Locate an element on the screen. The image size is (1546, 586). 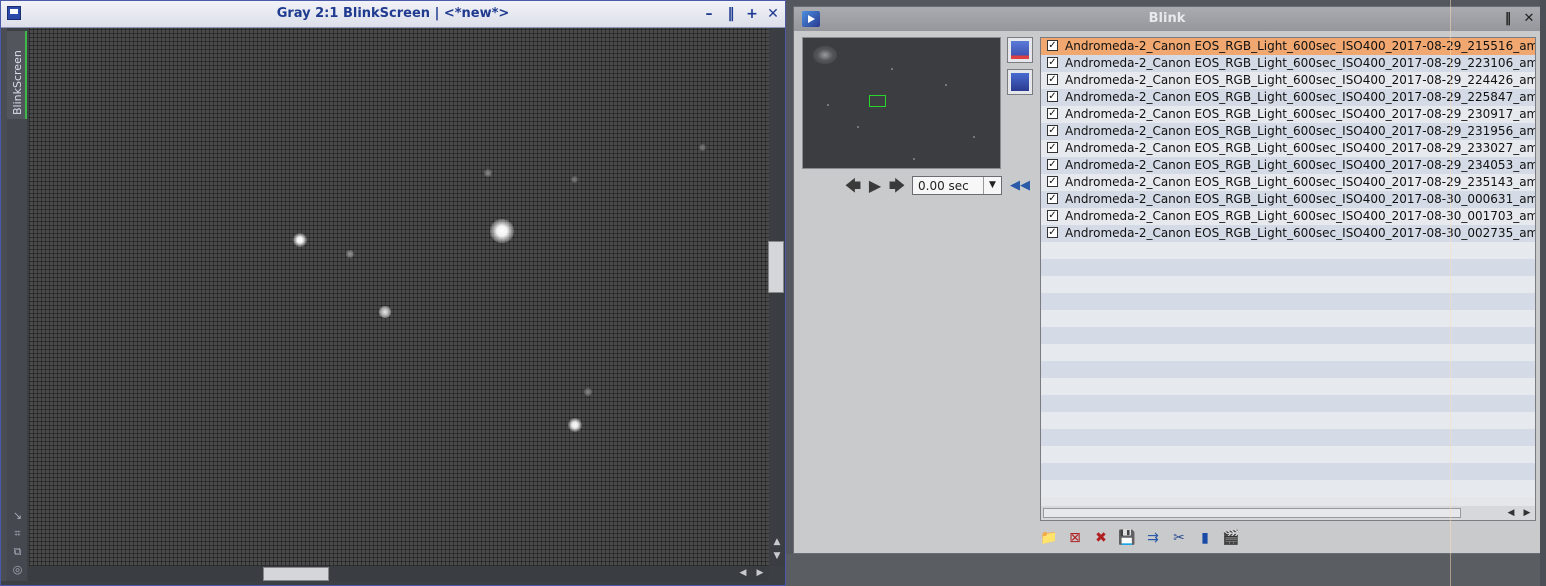
histogram-icon is located at coordinates (1020, 50).